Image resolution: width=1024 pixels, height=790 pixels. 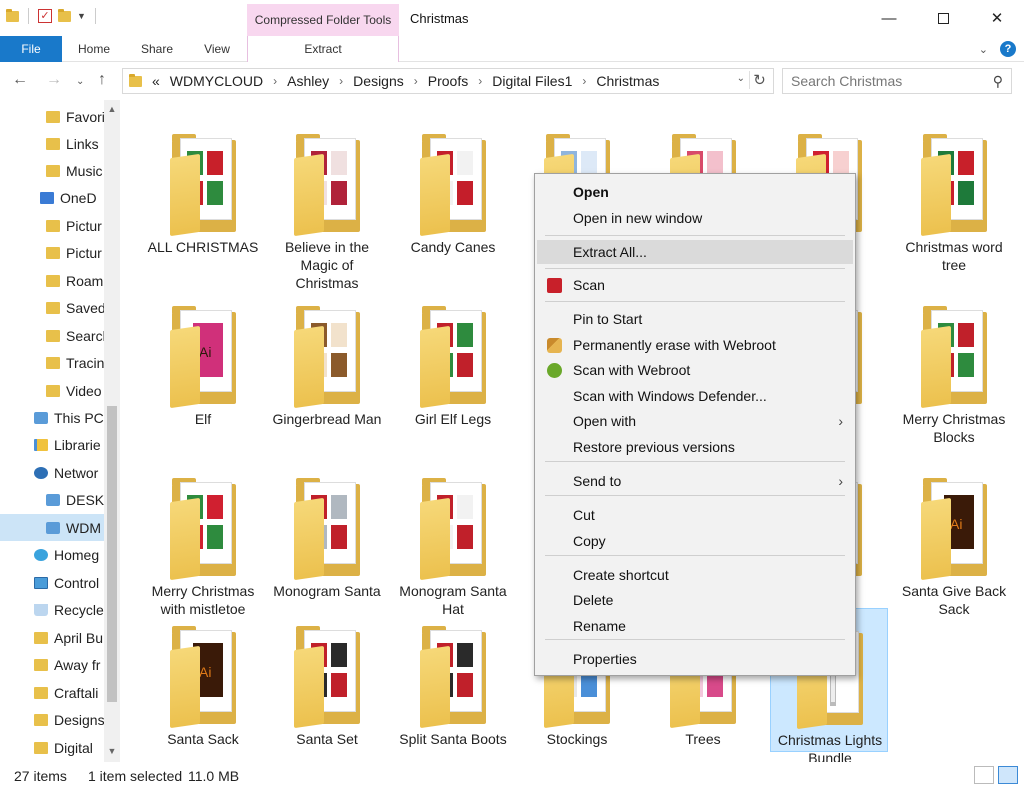 What do you see at coordinates (323, 49) in the screenshot?
I see `tab-extract: Extract` at bounding box center [323, 49].